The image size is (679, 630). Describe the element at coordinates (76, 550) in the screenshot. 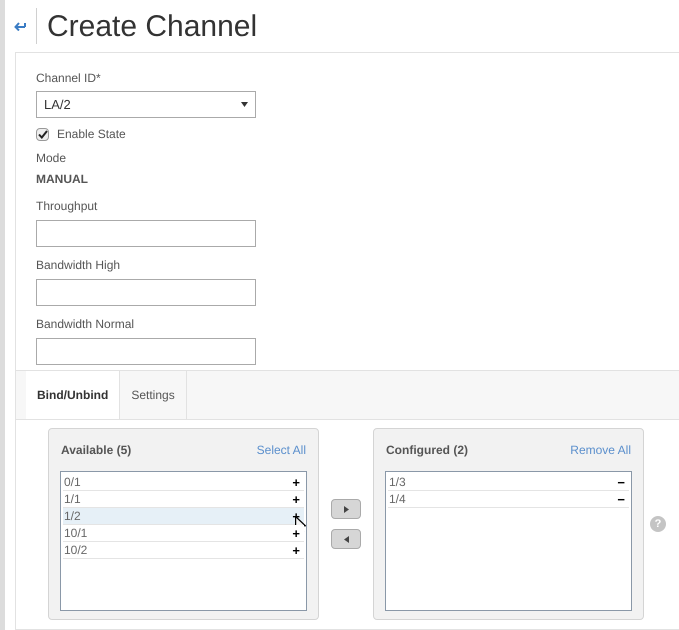

I see `item-label: 10/2` at that location.